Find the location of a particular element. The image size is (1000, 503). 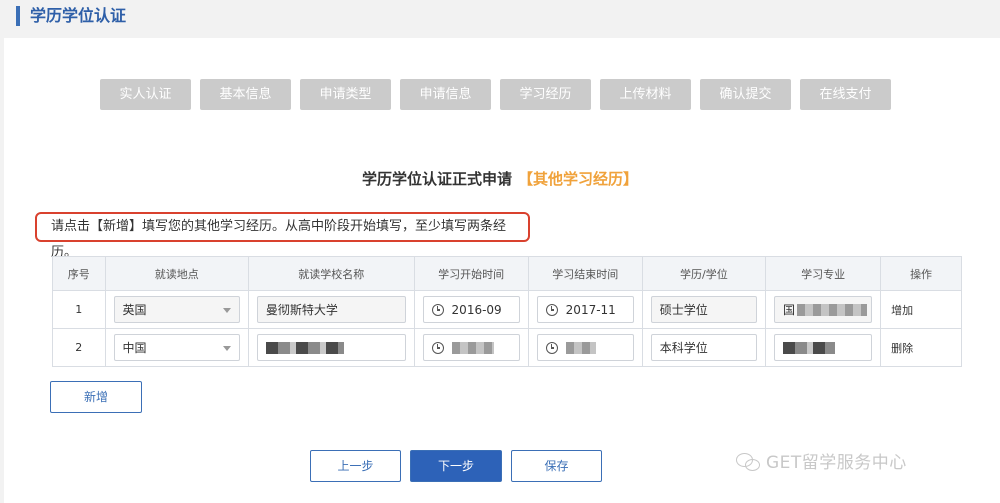

location-cell: 英国 is located at coordinates (176, 309).